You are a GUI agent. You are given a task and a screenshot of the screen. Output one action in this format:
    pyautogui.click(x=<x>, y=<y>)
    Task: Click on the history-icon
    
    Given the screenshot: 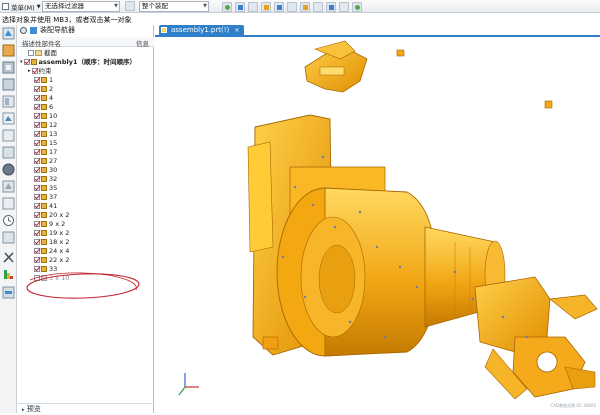 What is the action you would take?
    pyautogui.click(x=8, y=135)
    